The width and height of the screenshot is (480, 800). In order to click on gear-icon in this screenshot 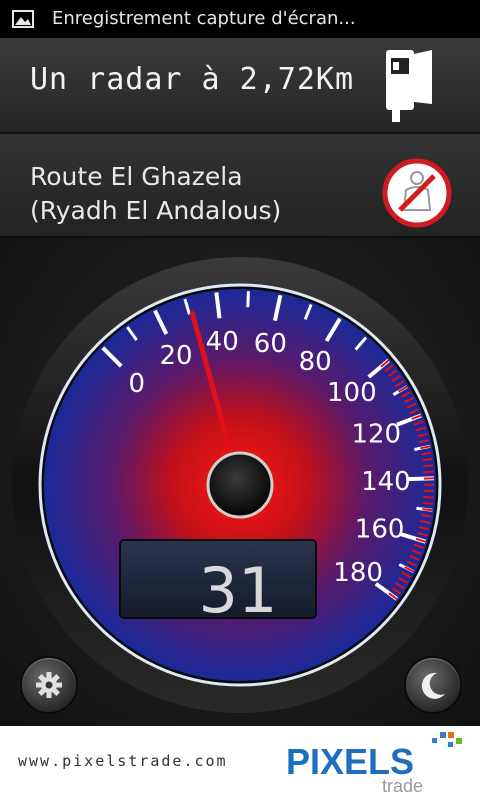, I will do `click(49, 685)`.